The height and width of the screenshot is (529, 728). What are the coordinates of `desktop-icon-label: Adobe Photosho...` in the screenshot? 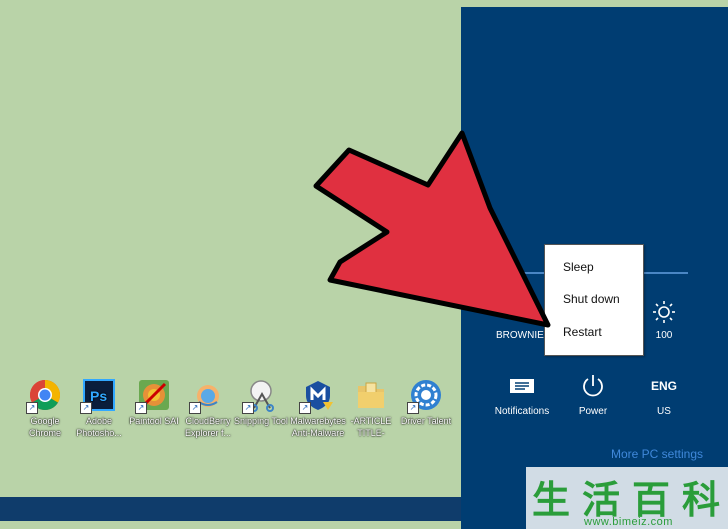 It's located at (99, 427).